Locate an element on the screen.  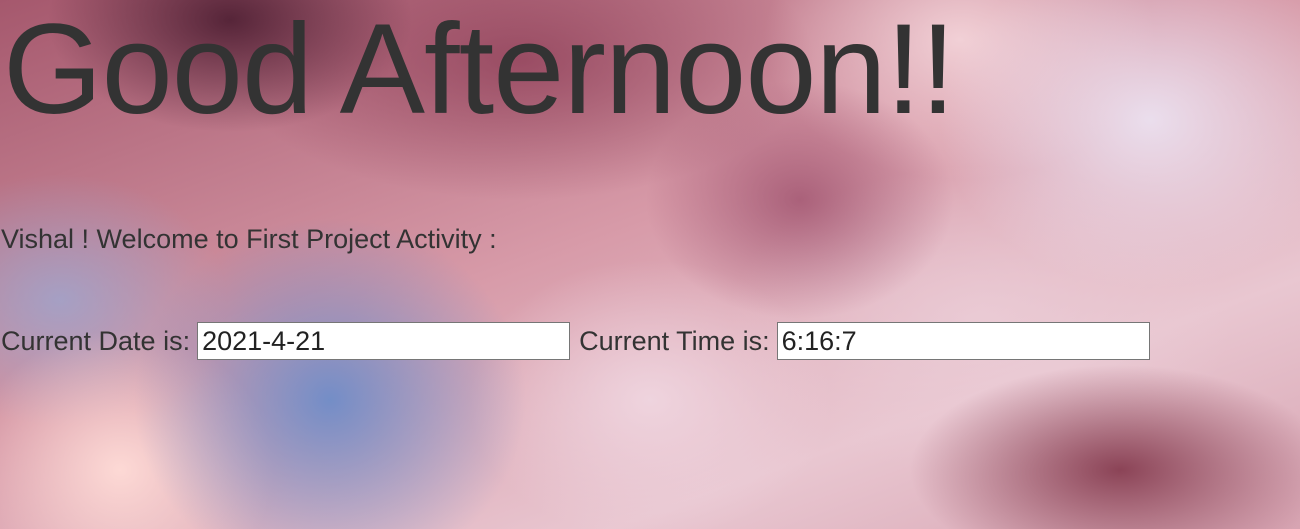
current-date-label: Current Date is: is located at coordinates (96, 340).